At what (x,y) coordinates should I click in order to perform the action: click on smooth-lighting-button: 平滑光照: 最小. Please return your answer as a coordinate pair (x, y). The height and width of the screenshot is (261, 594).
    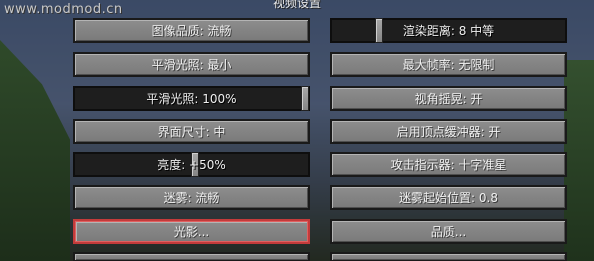
    Looking at the image, I should click on (191, 64).